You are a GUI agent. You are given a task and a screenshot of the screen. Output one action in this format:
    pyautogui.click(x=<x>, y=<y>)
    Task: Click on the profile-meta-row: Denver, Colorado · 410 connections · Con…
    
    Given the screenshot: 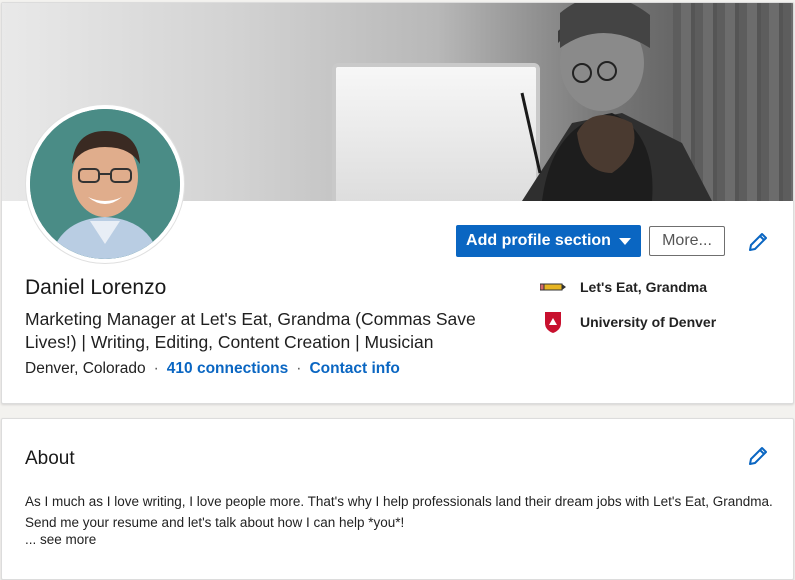 What is the action you would take?
    pyautogui.click(x=212, y=369)
    